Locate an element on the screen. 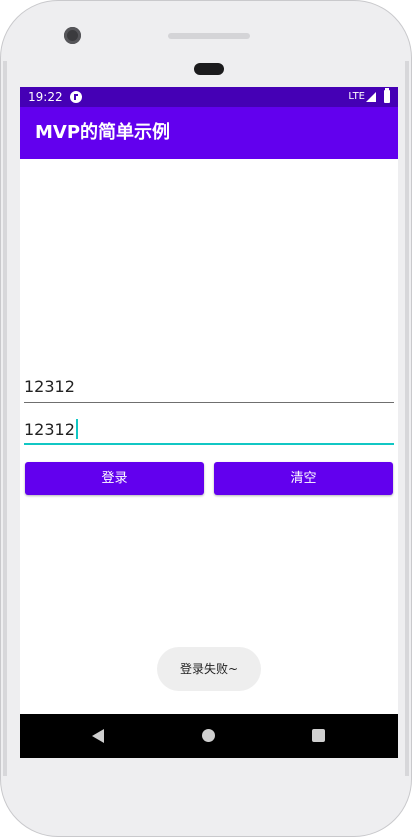 The height and width of the screenshot is (839, 414). text-cursor is located at coordinates (76, 429).